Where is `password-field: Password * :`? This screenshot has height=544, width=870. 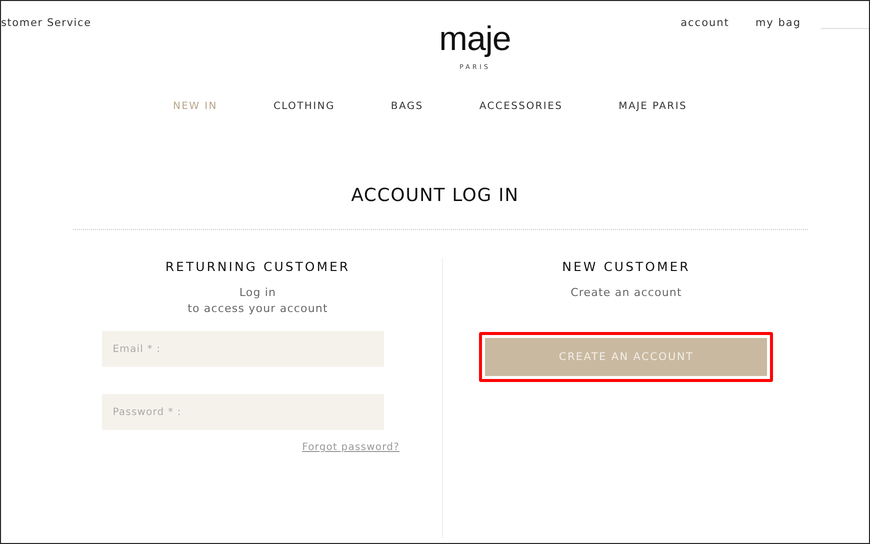
password-field: Password * : is located at coordinates (243, 412).